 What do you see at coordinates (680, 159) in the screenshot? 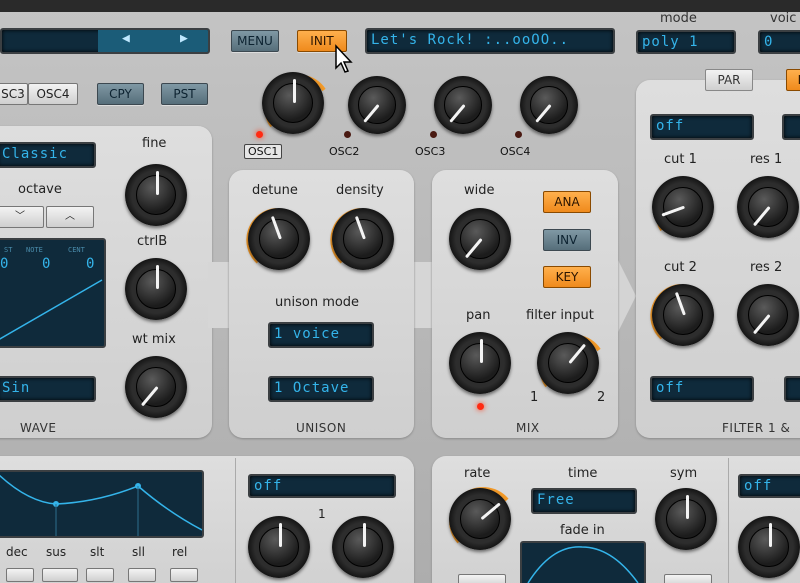
I see `cut1-label: cut 1` at bounding box center [680, 159].